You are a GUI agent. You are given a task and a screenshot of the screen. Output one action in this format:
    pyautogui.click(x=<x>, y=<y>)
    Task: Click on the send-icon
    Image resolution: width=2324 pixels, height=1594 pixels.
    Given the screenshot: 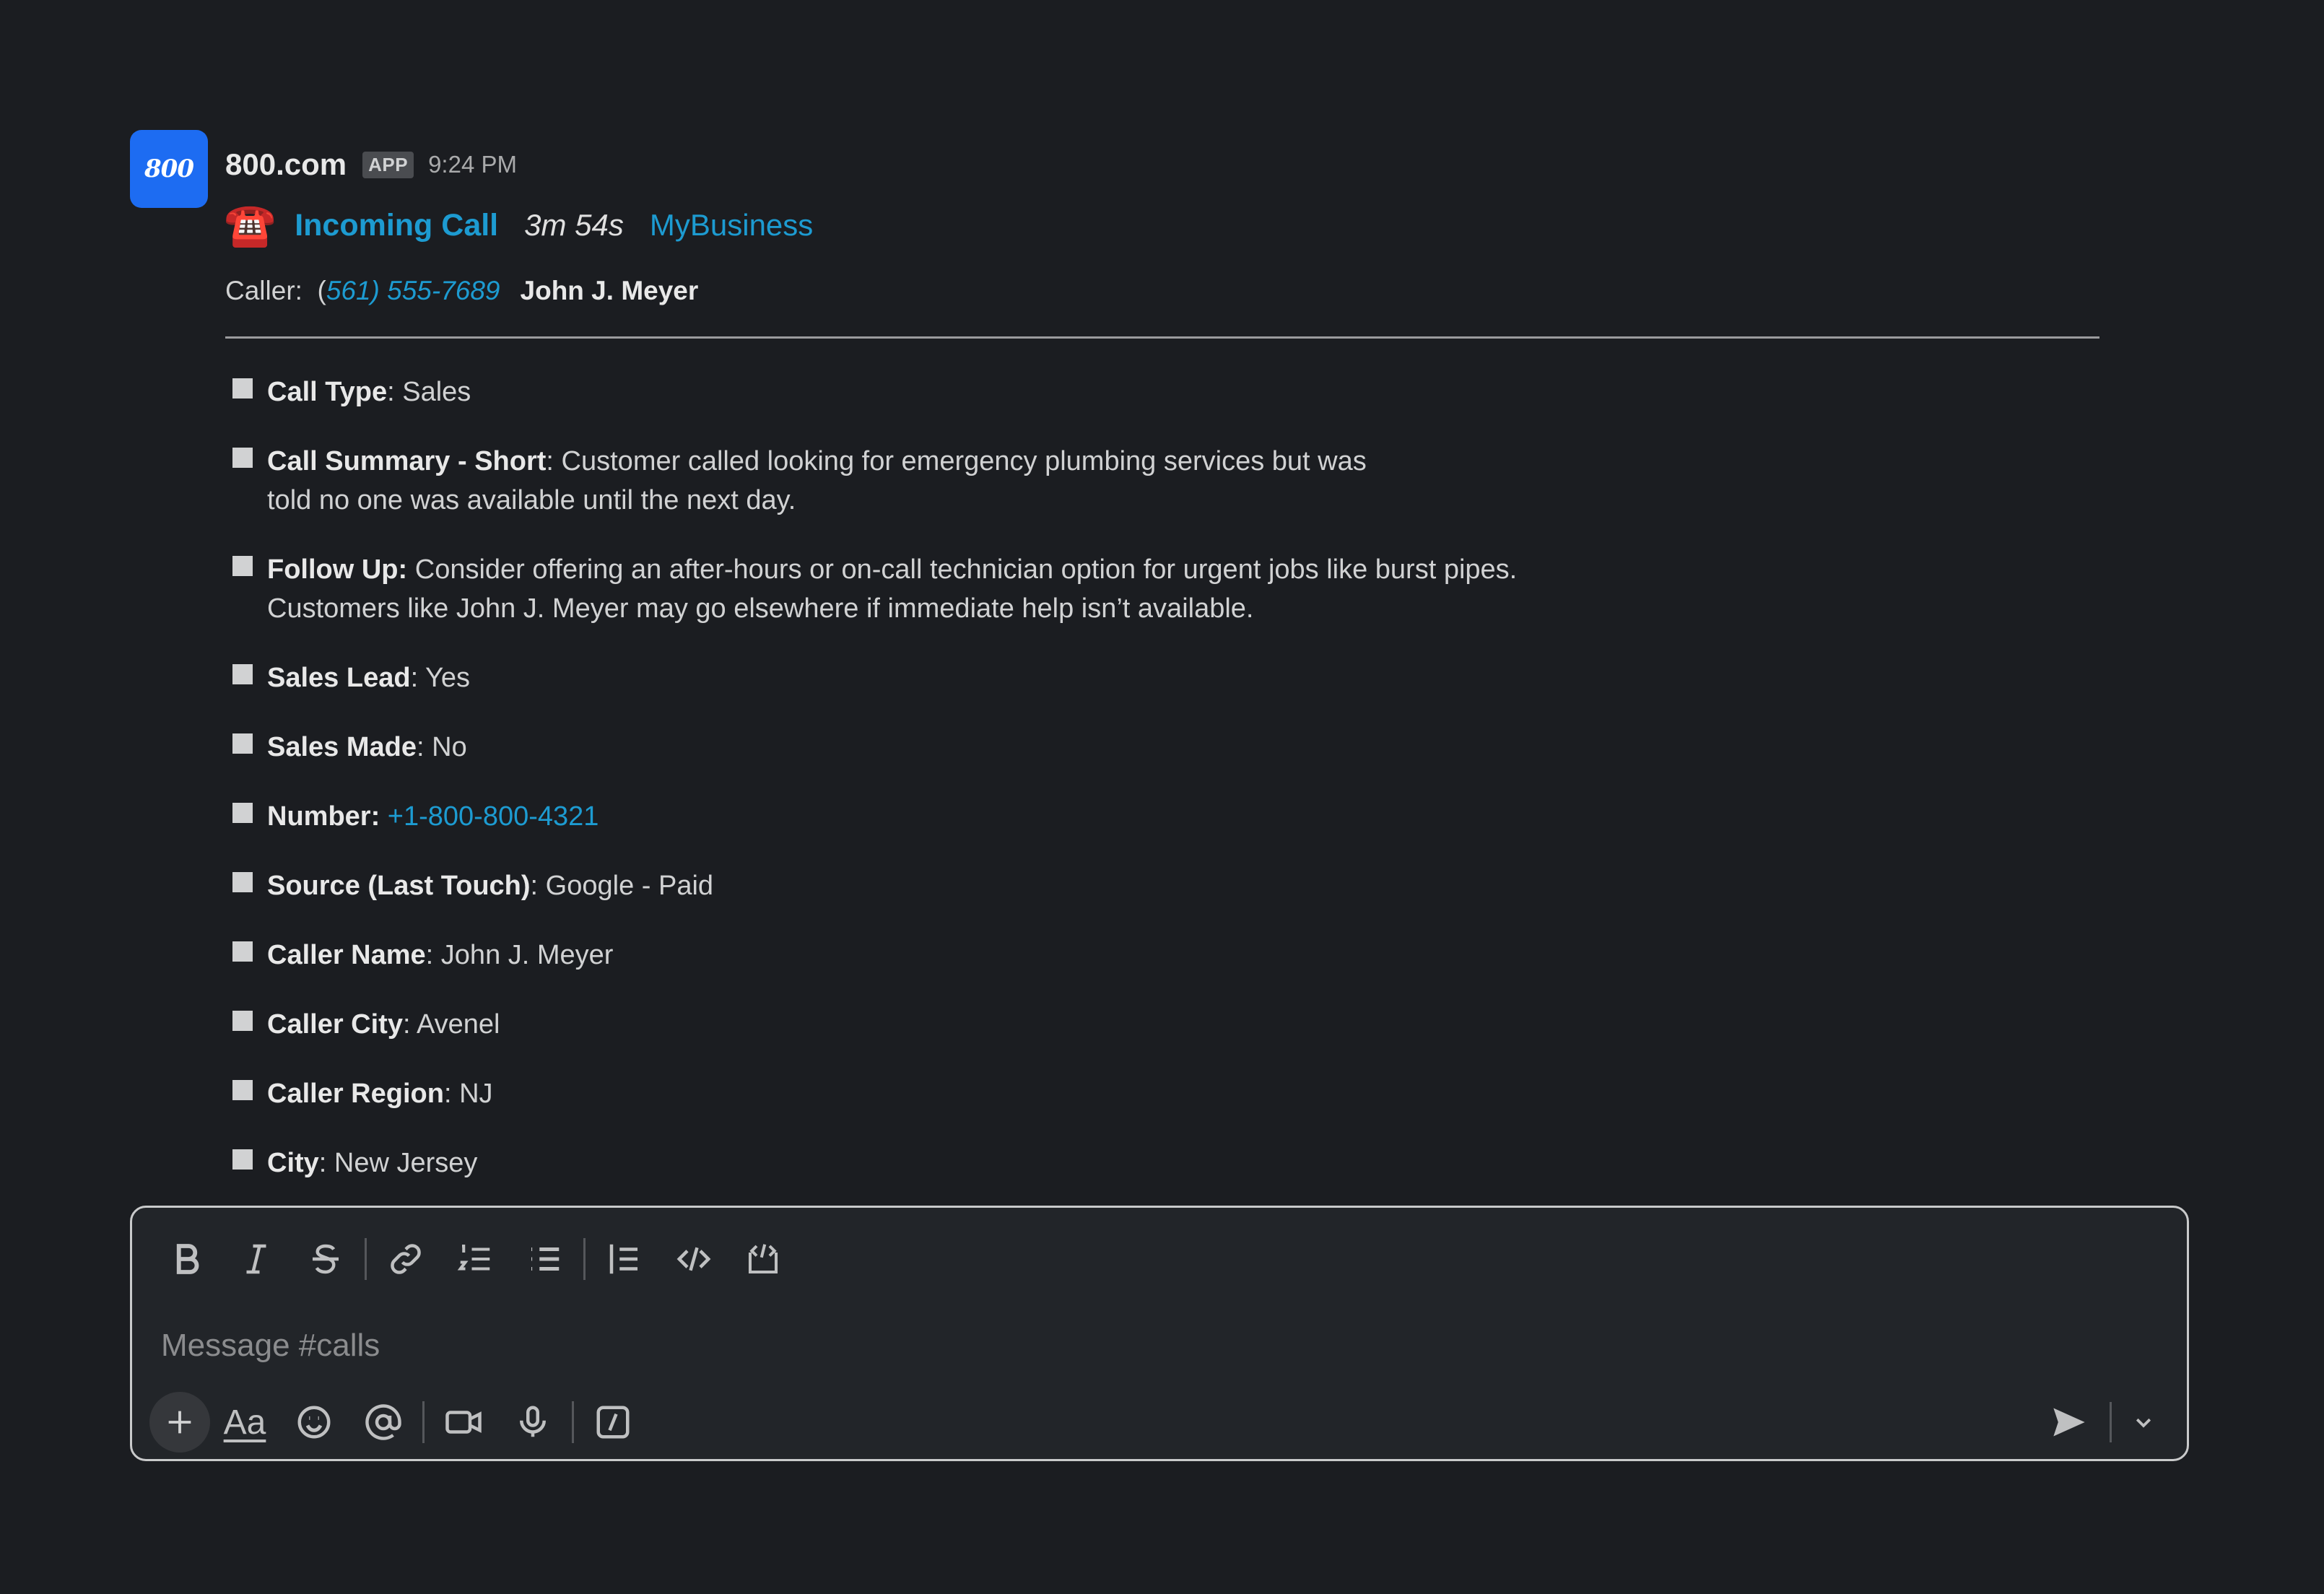 What is the action you would take?
    pyautogui.click(x=2069, y=1423)
    